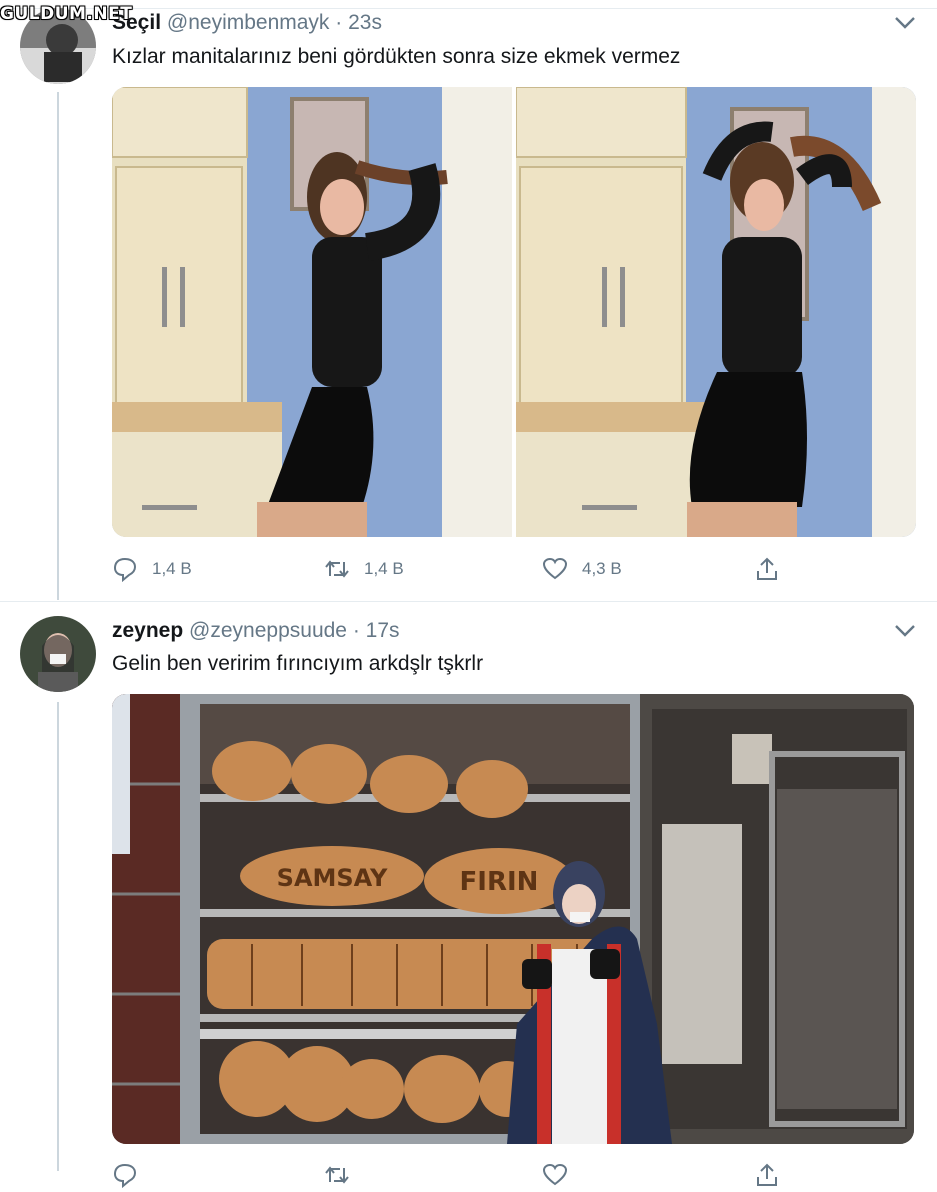 Image resolution: width=937 pixels, height=1192 pixels. Describe the element at coordinates (365, 22) in the screenshot. I see `timestamp: 23s` at that location.